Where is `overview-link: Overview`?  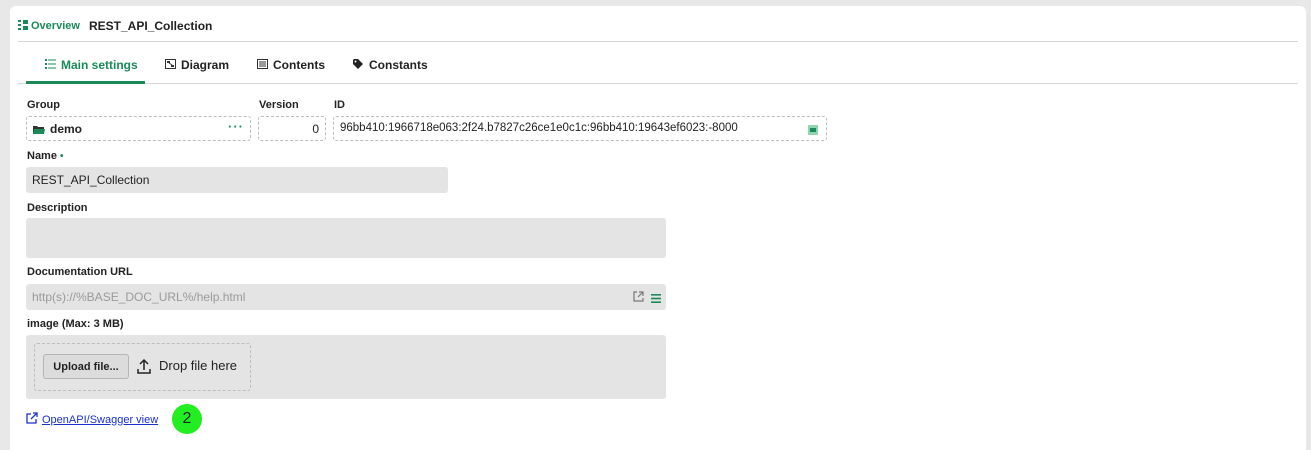 overview-link: Overview is located at coordinates (49, 26).